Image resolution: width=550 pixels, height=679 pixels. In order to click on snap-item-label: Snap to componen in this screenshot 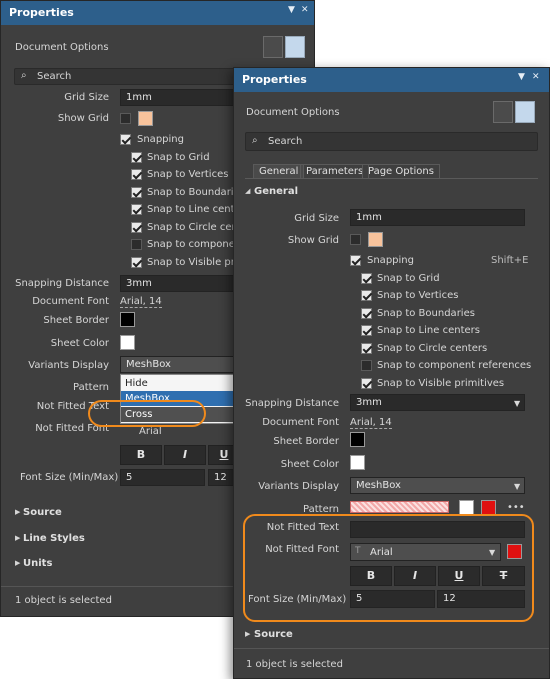, I will do `click(194, 244)`.